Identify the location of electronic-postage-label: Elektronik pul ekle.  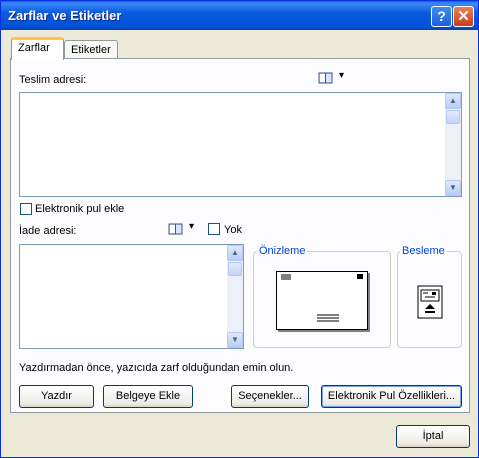
(80, 209).